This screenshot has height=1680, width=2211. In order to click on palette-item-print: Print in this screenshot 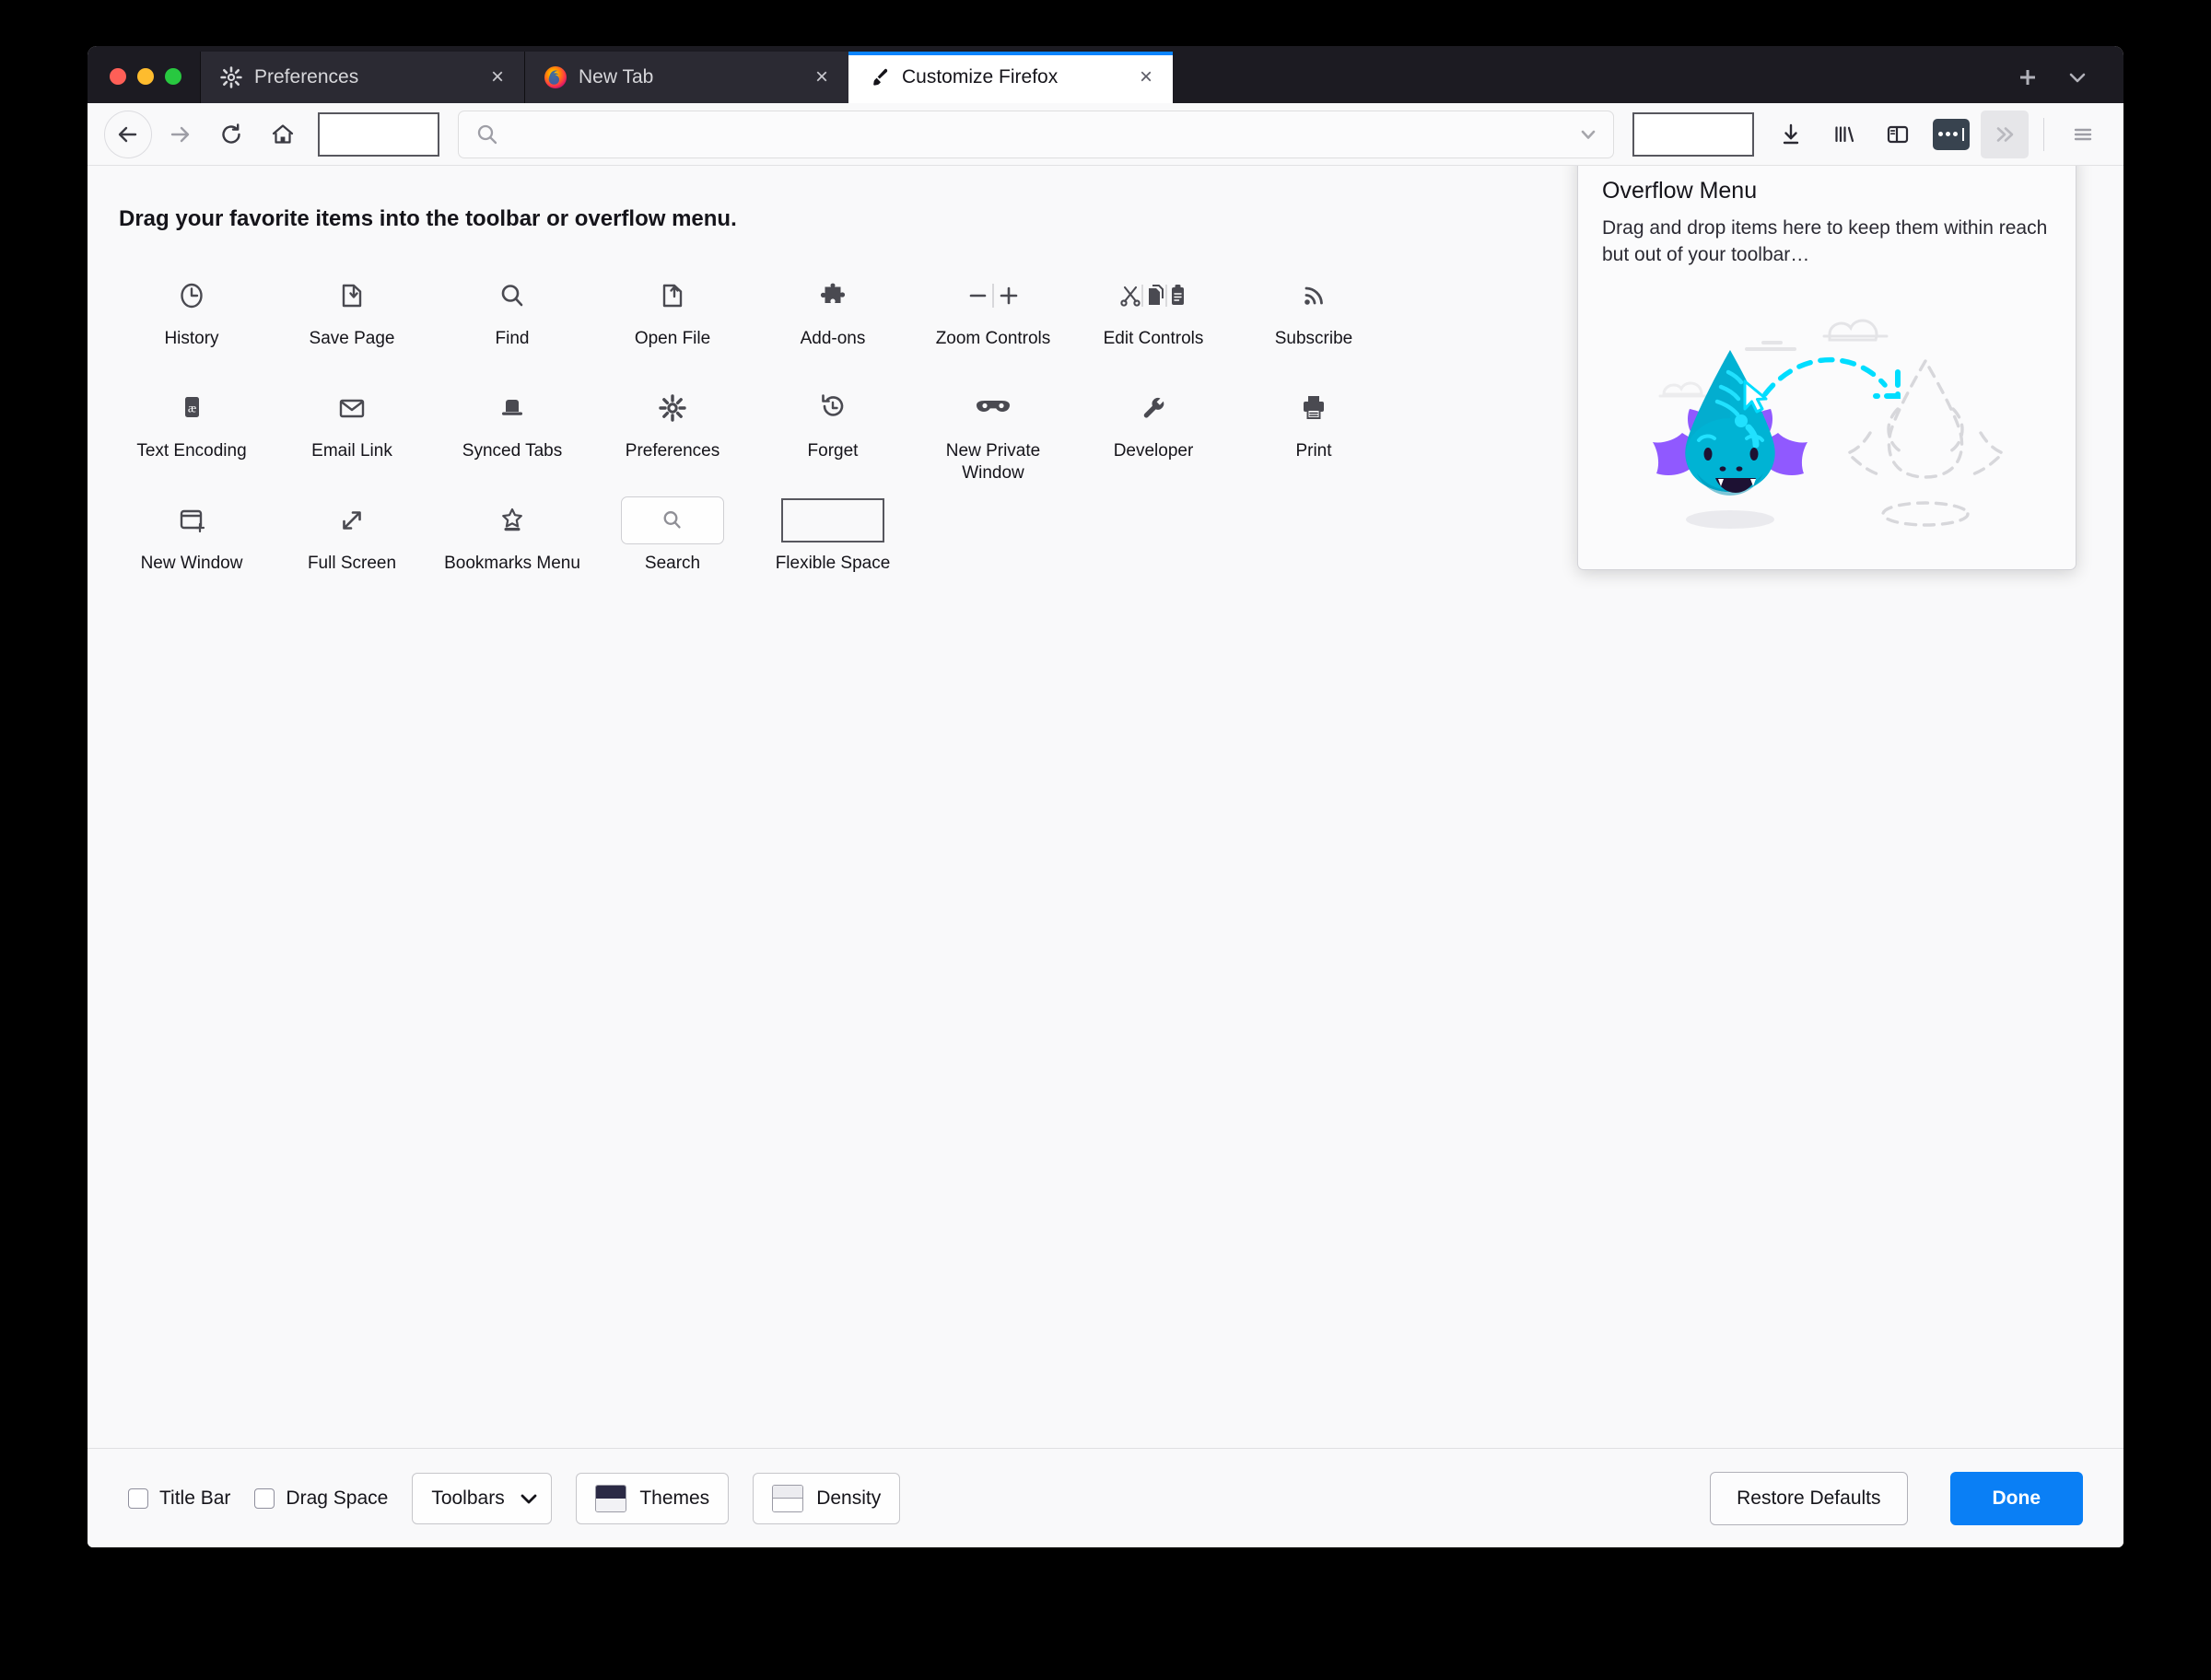, I will do `click(1314, 432)`.